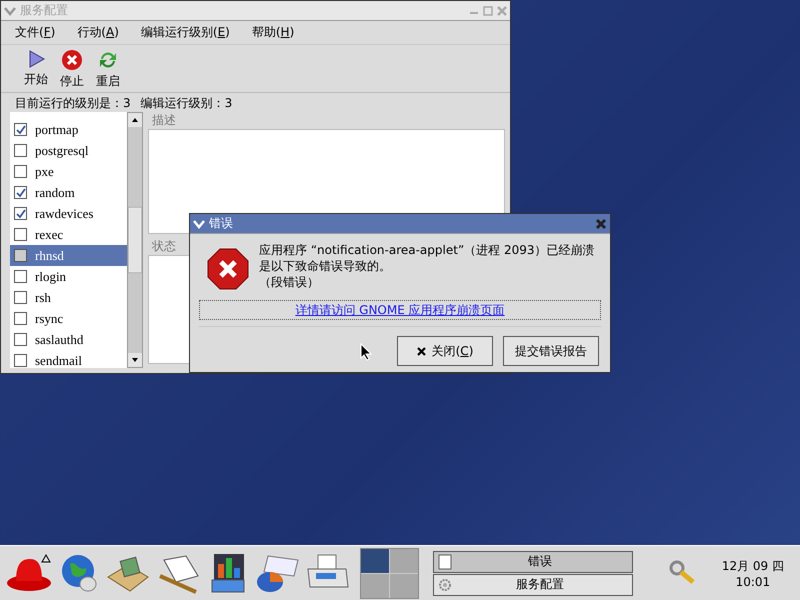 This screenshot has height=600, width=800. Describe the element at coordinates (533, 561) in the screenshot. I see `task-button: 错误` at that location.